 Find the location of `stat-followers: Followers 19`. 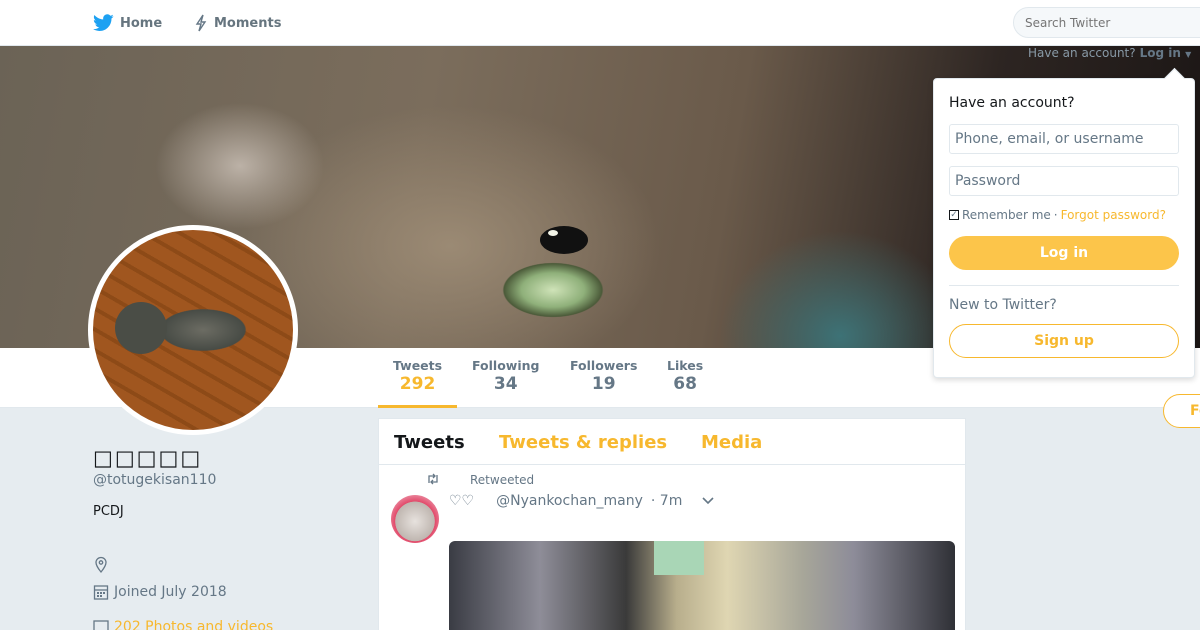

stat-followers: Followers 19 is located at coordinates (603, 376).